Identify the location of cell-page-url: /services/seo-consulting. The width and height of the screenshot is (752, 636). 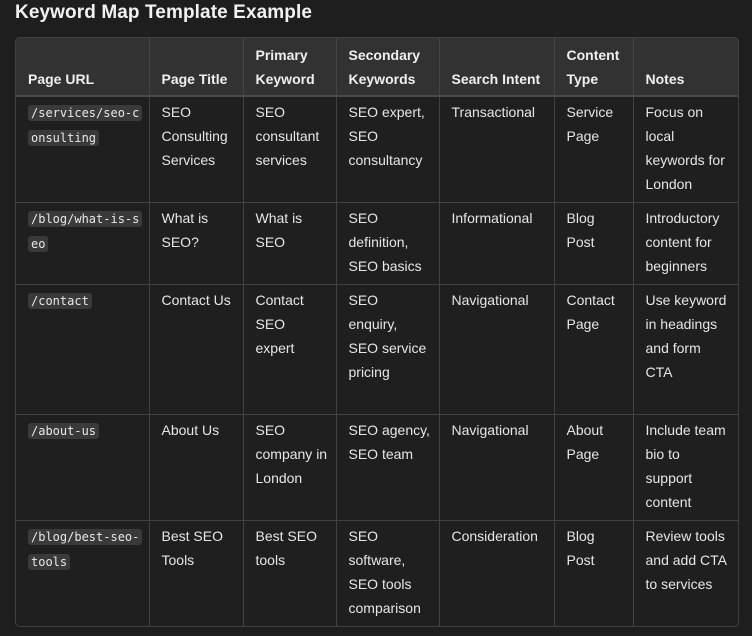
(83, 149).